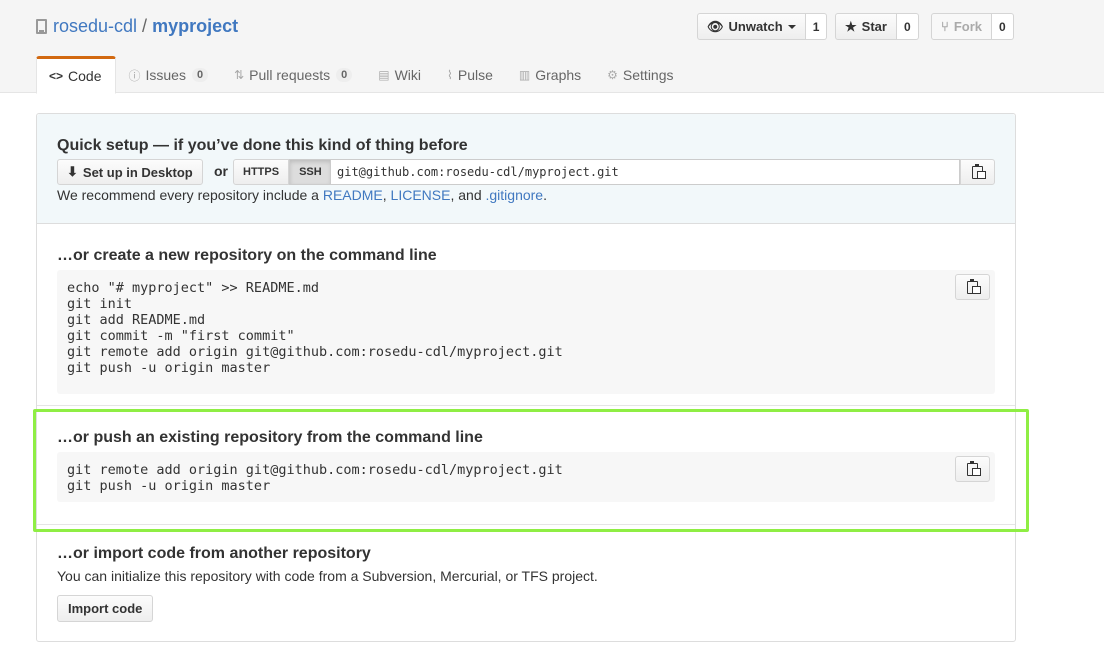  I want to click on ssh-button: SSH, so click(310, 172).